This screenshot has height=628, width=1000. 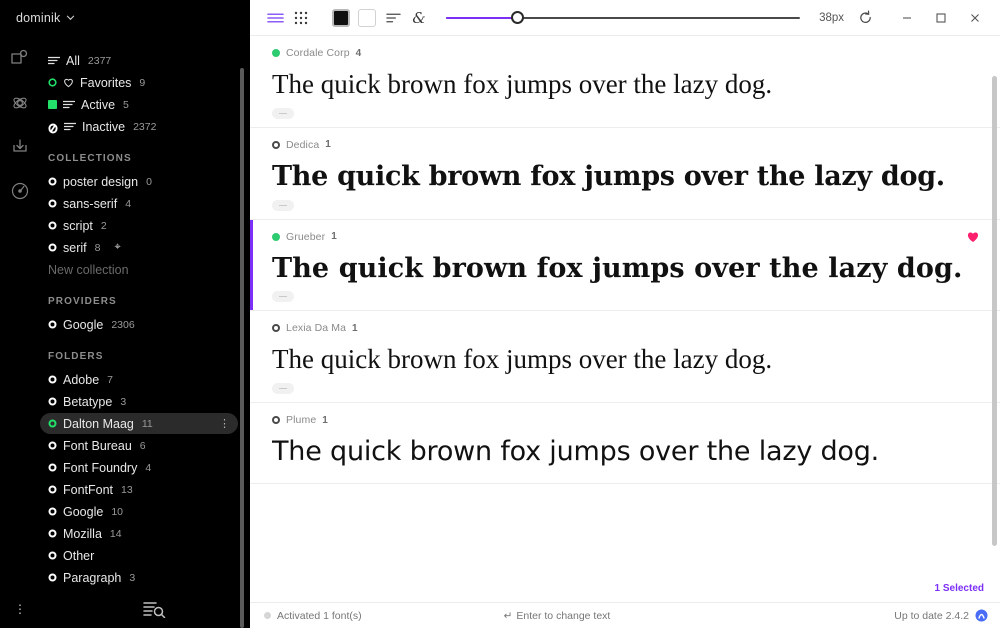 I want to click on sidebar-item-count: 13, so click(x=127, y=489).